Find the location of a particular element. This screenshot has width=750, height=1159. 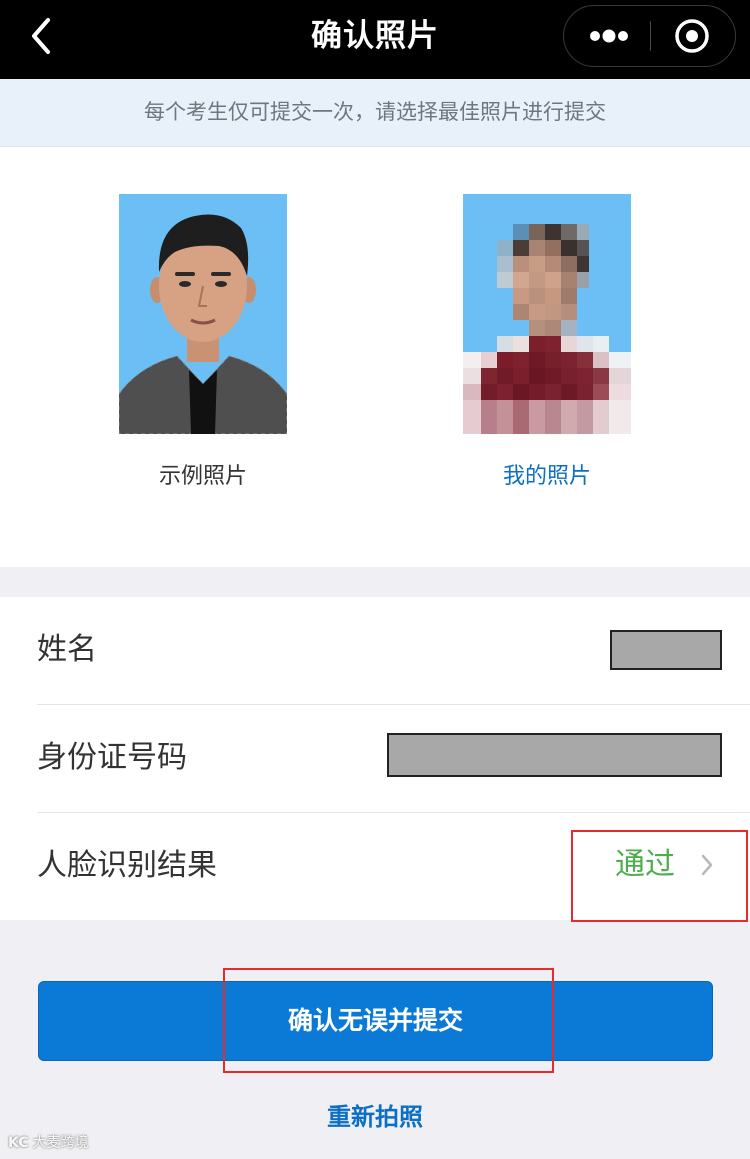

retake-photo-link: 重新拍照 is located at coordinates (375, 1114).